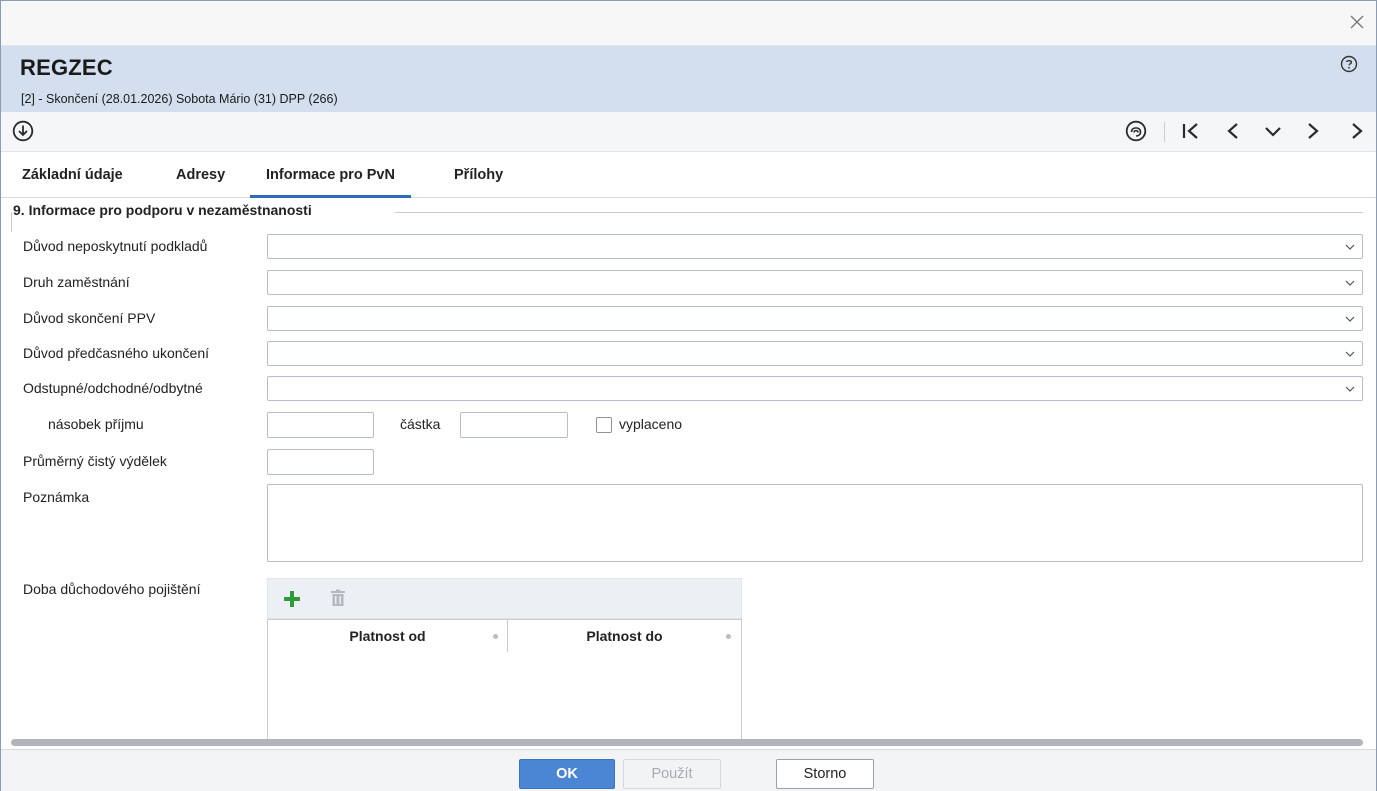 Image resolution: width=1377 pixels, height=791 pixels. I want to click on castka-input, so click(514, 425).